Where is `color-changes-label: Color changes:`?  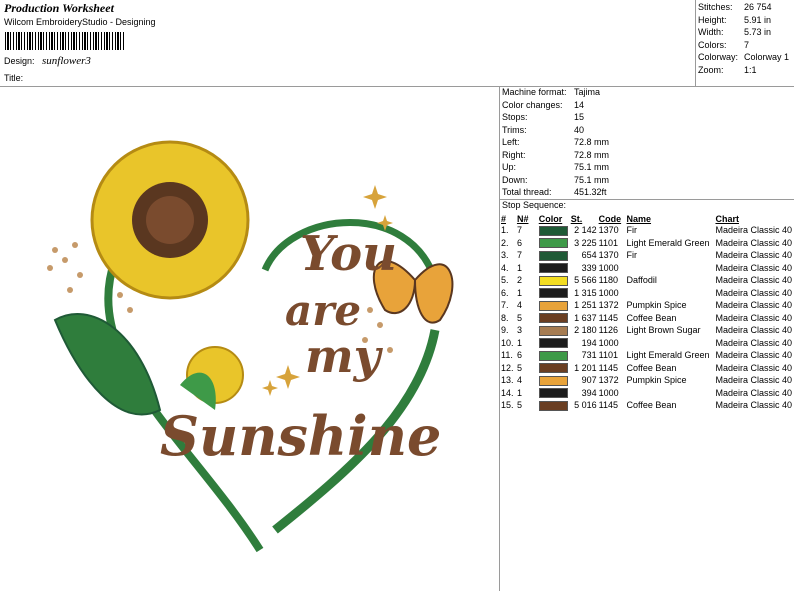 color-changes-label: Color changes: is located at coordinates (532, 104).